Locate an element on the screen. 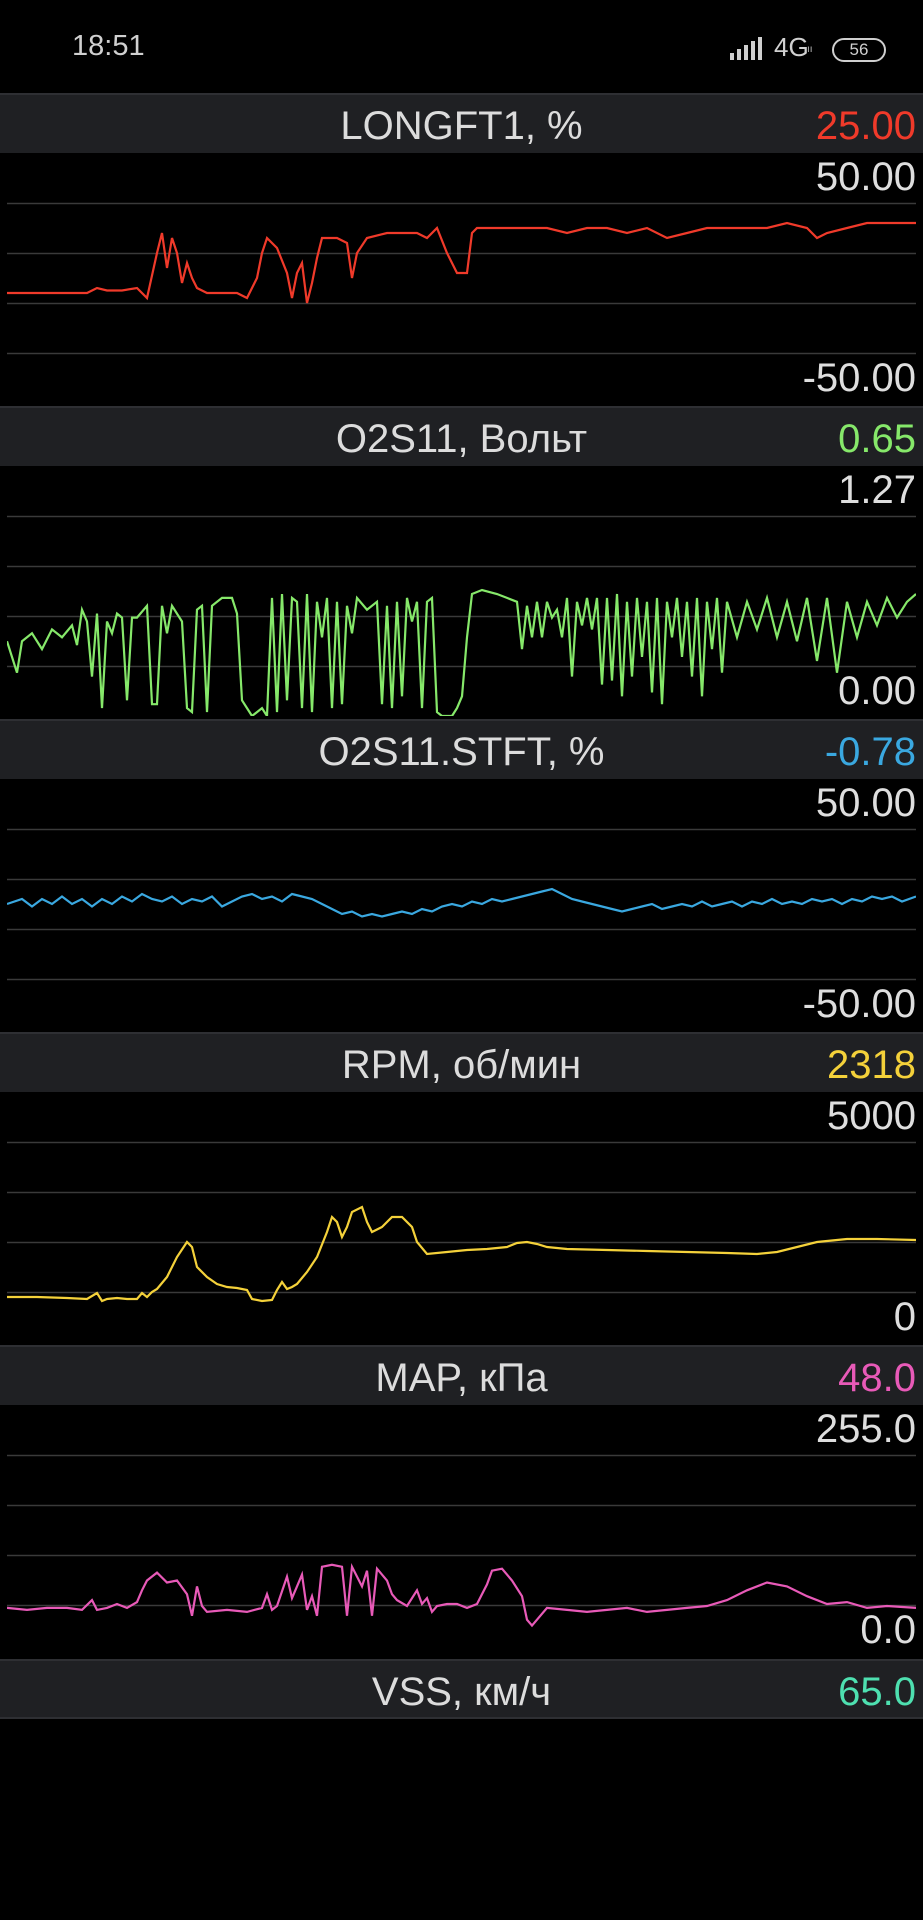 The width and height of the screenshot is (923, 1920). gauge-header: VSS, км/ч 65.0 is located at coordinates (461, 1689).